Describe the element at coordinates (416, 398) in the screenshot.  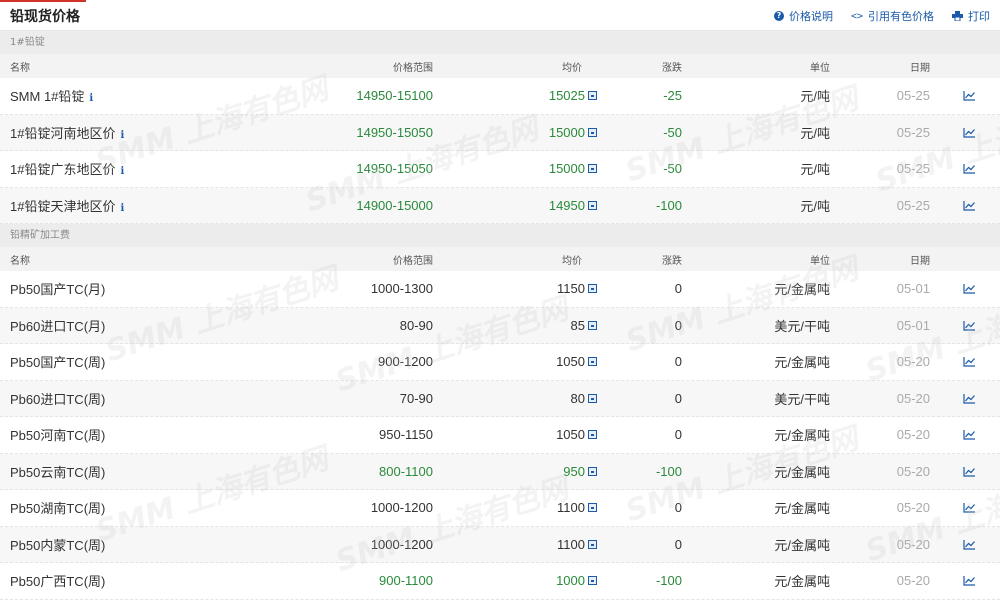
I see `price-range: 70-90` at that location.